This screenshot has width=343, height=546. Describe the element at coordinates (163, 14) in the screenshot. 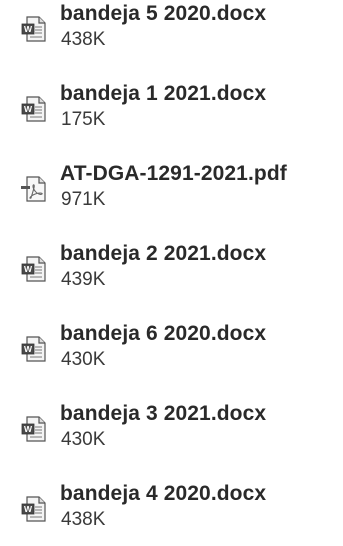

I see `attachment-file-name: bandeja 5 2020.docx` at that location.